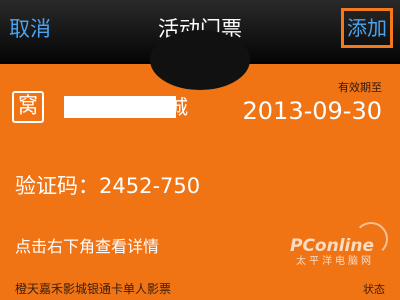 This screenshot has width=400, height=300. I want to click on status-button: 状态, so click(374, 290).